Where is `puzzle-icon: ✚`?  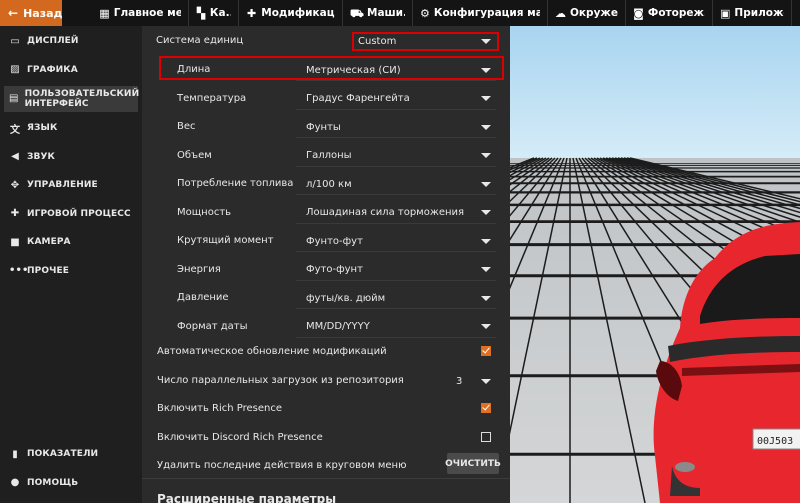 puzzle-icon: ✚ is located at coordinates (15, 214).